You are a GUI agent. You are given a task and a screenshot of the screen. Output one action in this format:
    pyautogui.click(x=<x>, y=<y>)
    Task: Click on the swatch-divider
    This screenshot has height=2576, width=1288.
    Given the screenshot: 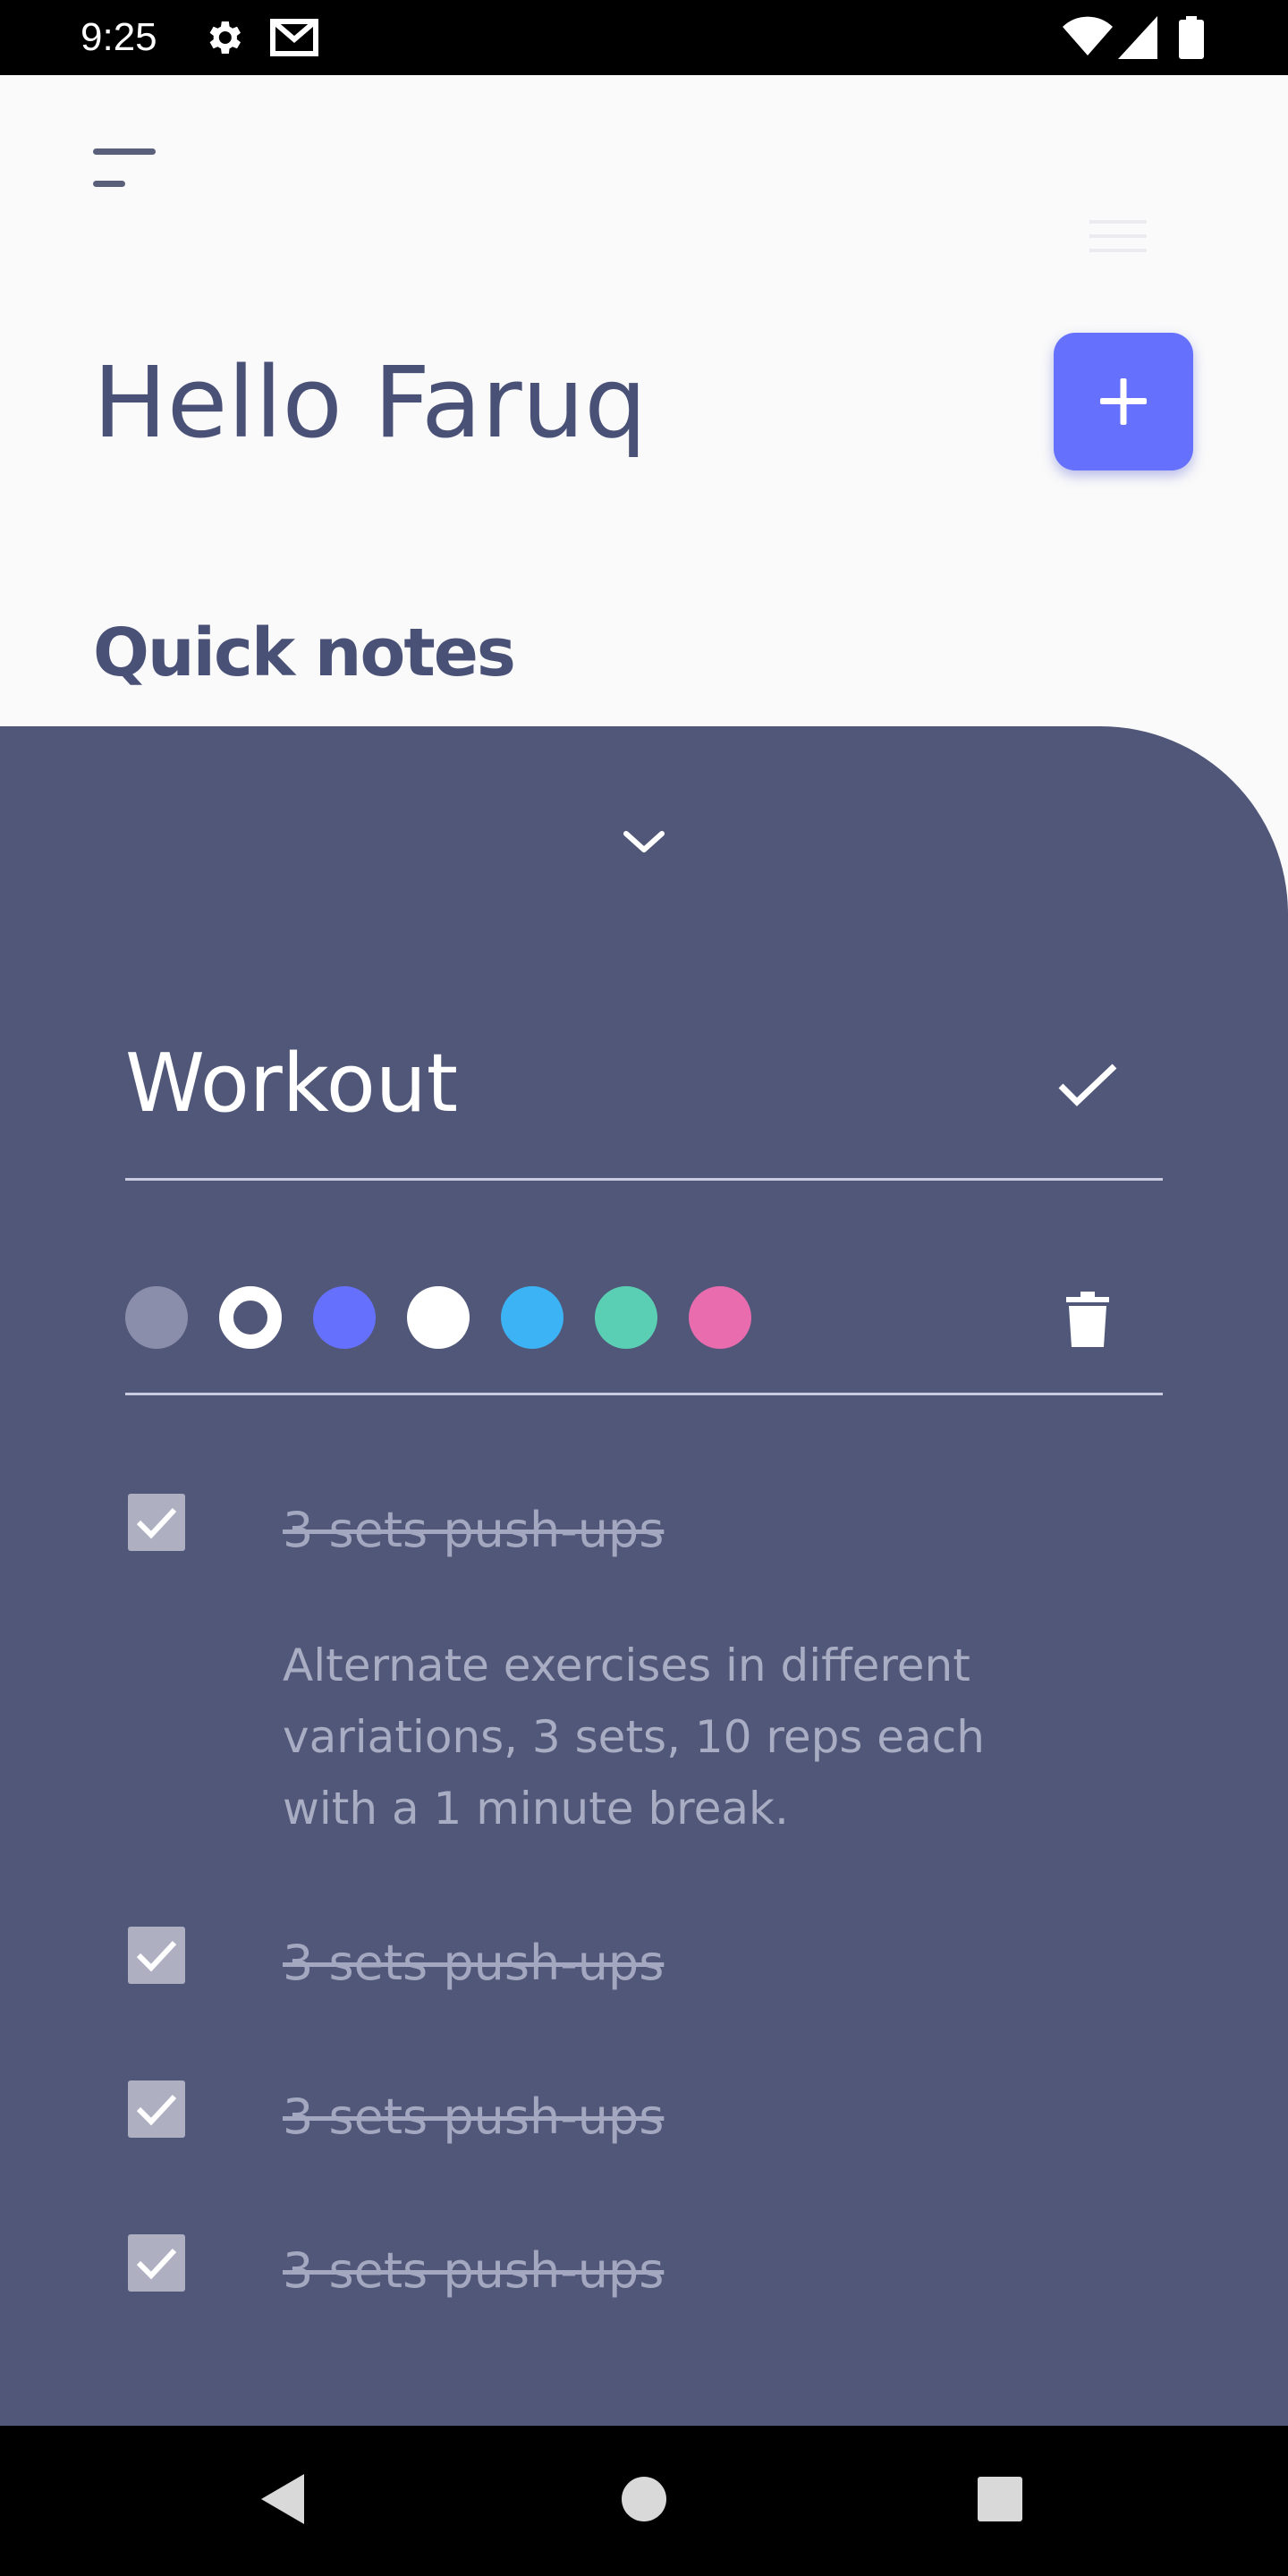 What is the action you would take?
    pyautogui.click(x=644, y=1394)
    